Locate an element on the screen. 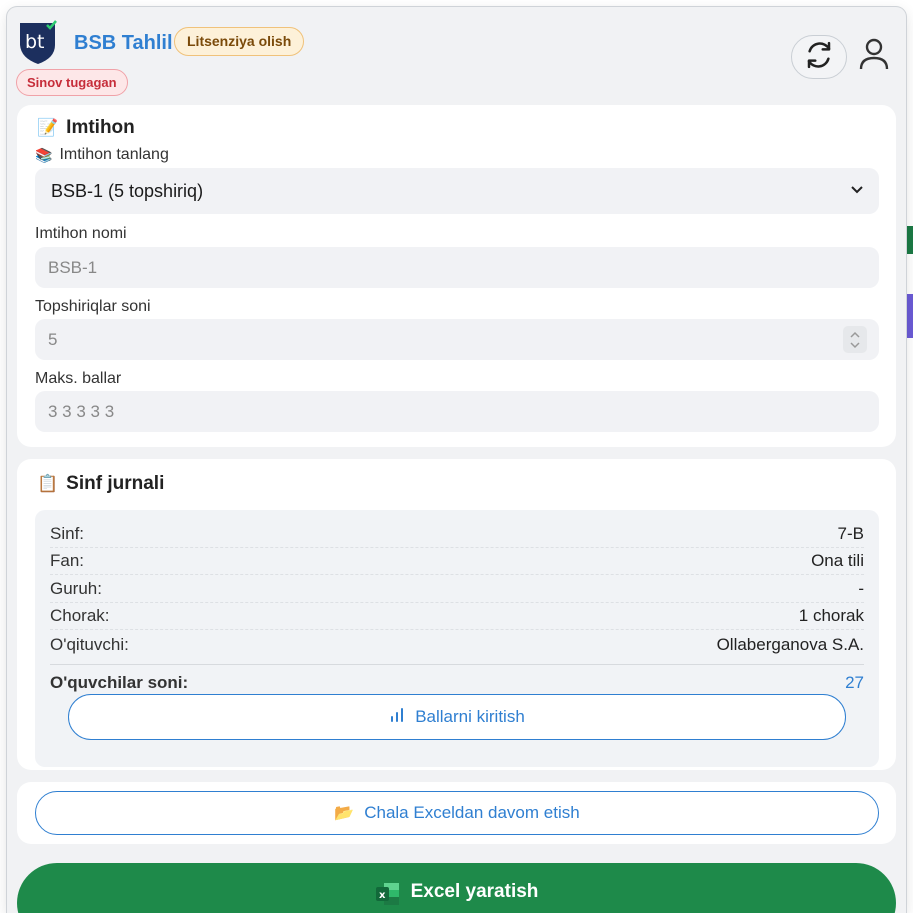 This screenshot has width=913, height=913. background-purple-strip is located at coordinates (909, 316).